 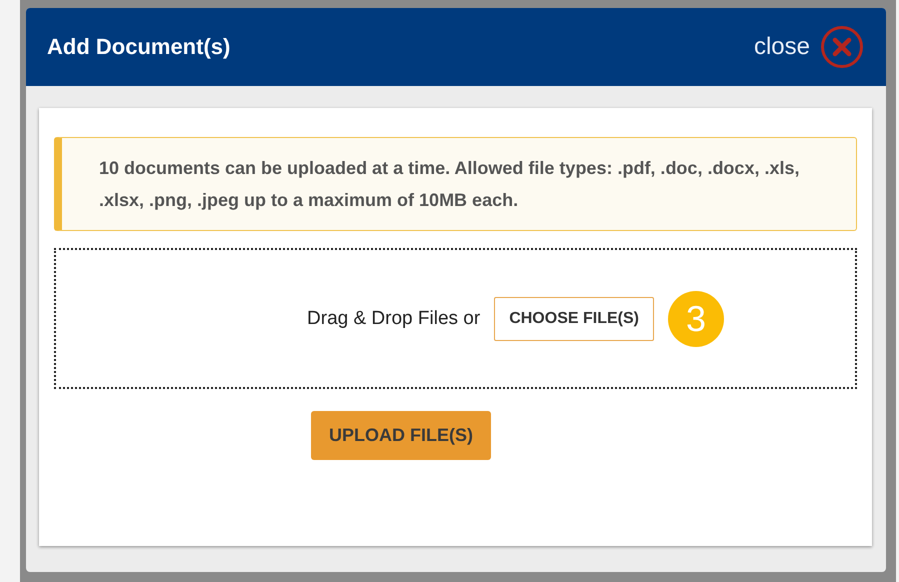 What do you see at coordinates (138, 47) in the screenshot?
I see `dialog-title: Add Document(s)` at bounding box center [138, 47].